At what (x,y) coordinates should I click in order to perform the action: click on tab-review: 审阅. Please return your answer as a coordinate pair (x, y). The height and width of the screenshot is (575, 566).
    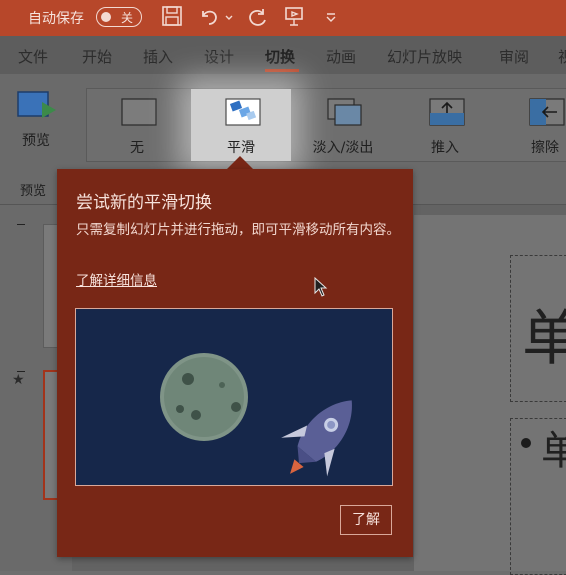
    Looking at the image, I should click on (514, 56).